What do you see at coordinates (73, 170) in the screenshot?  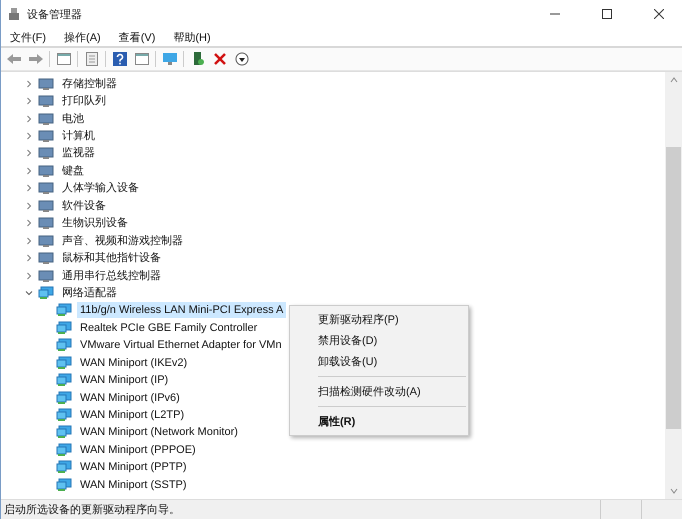 I see `tree-item: 键盘` at bounding box center [73, 170].